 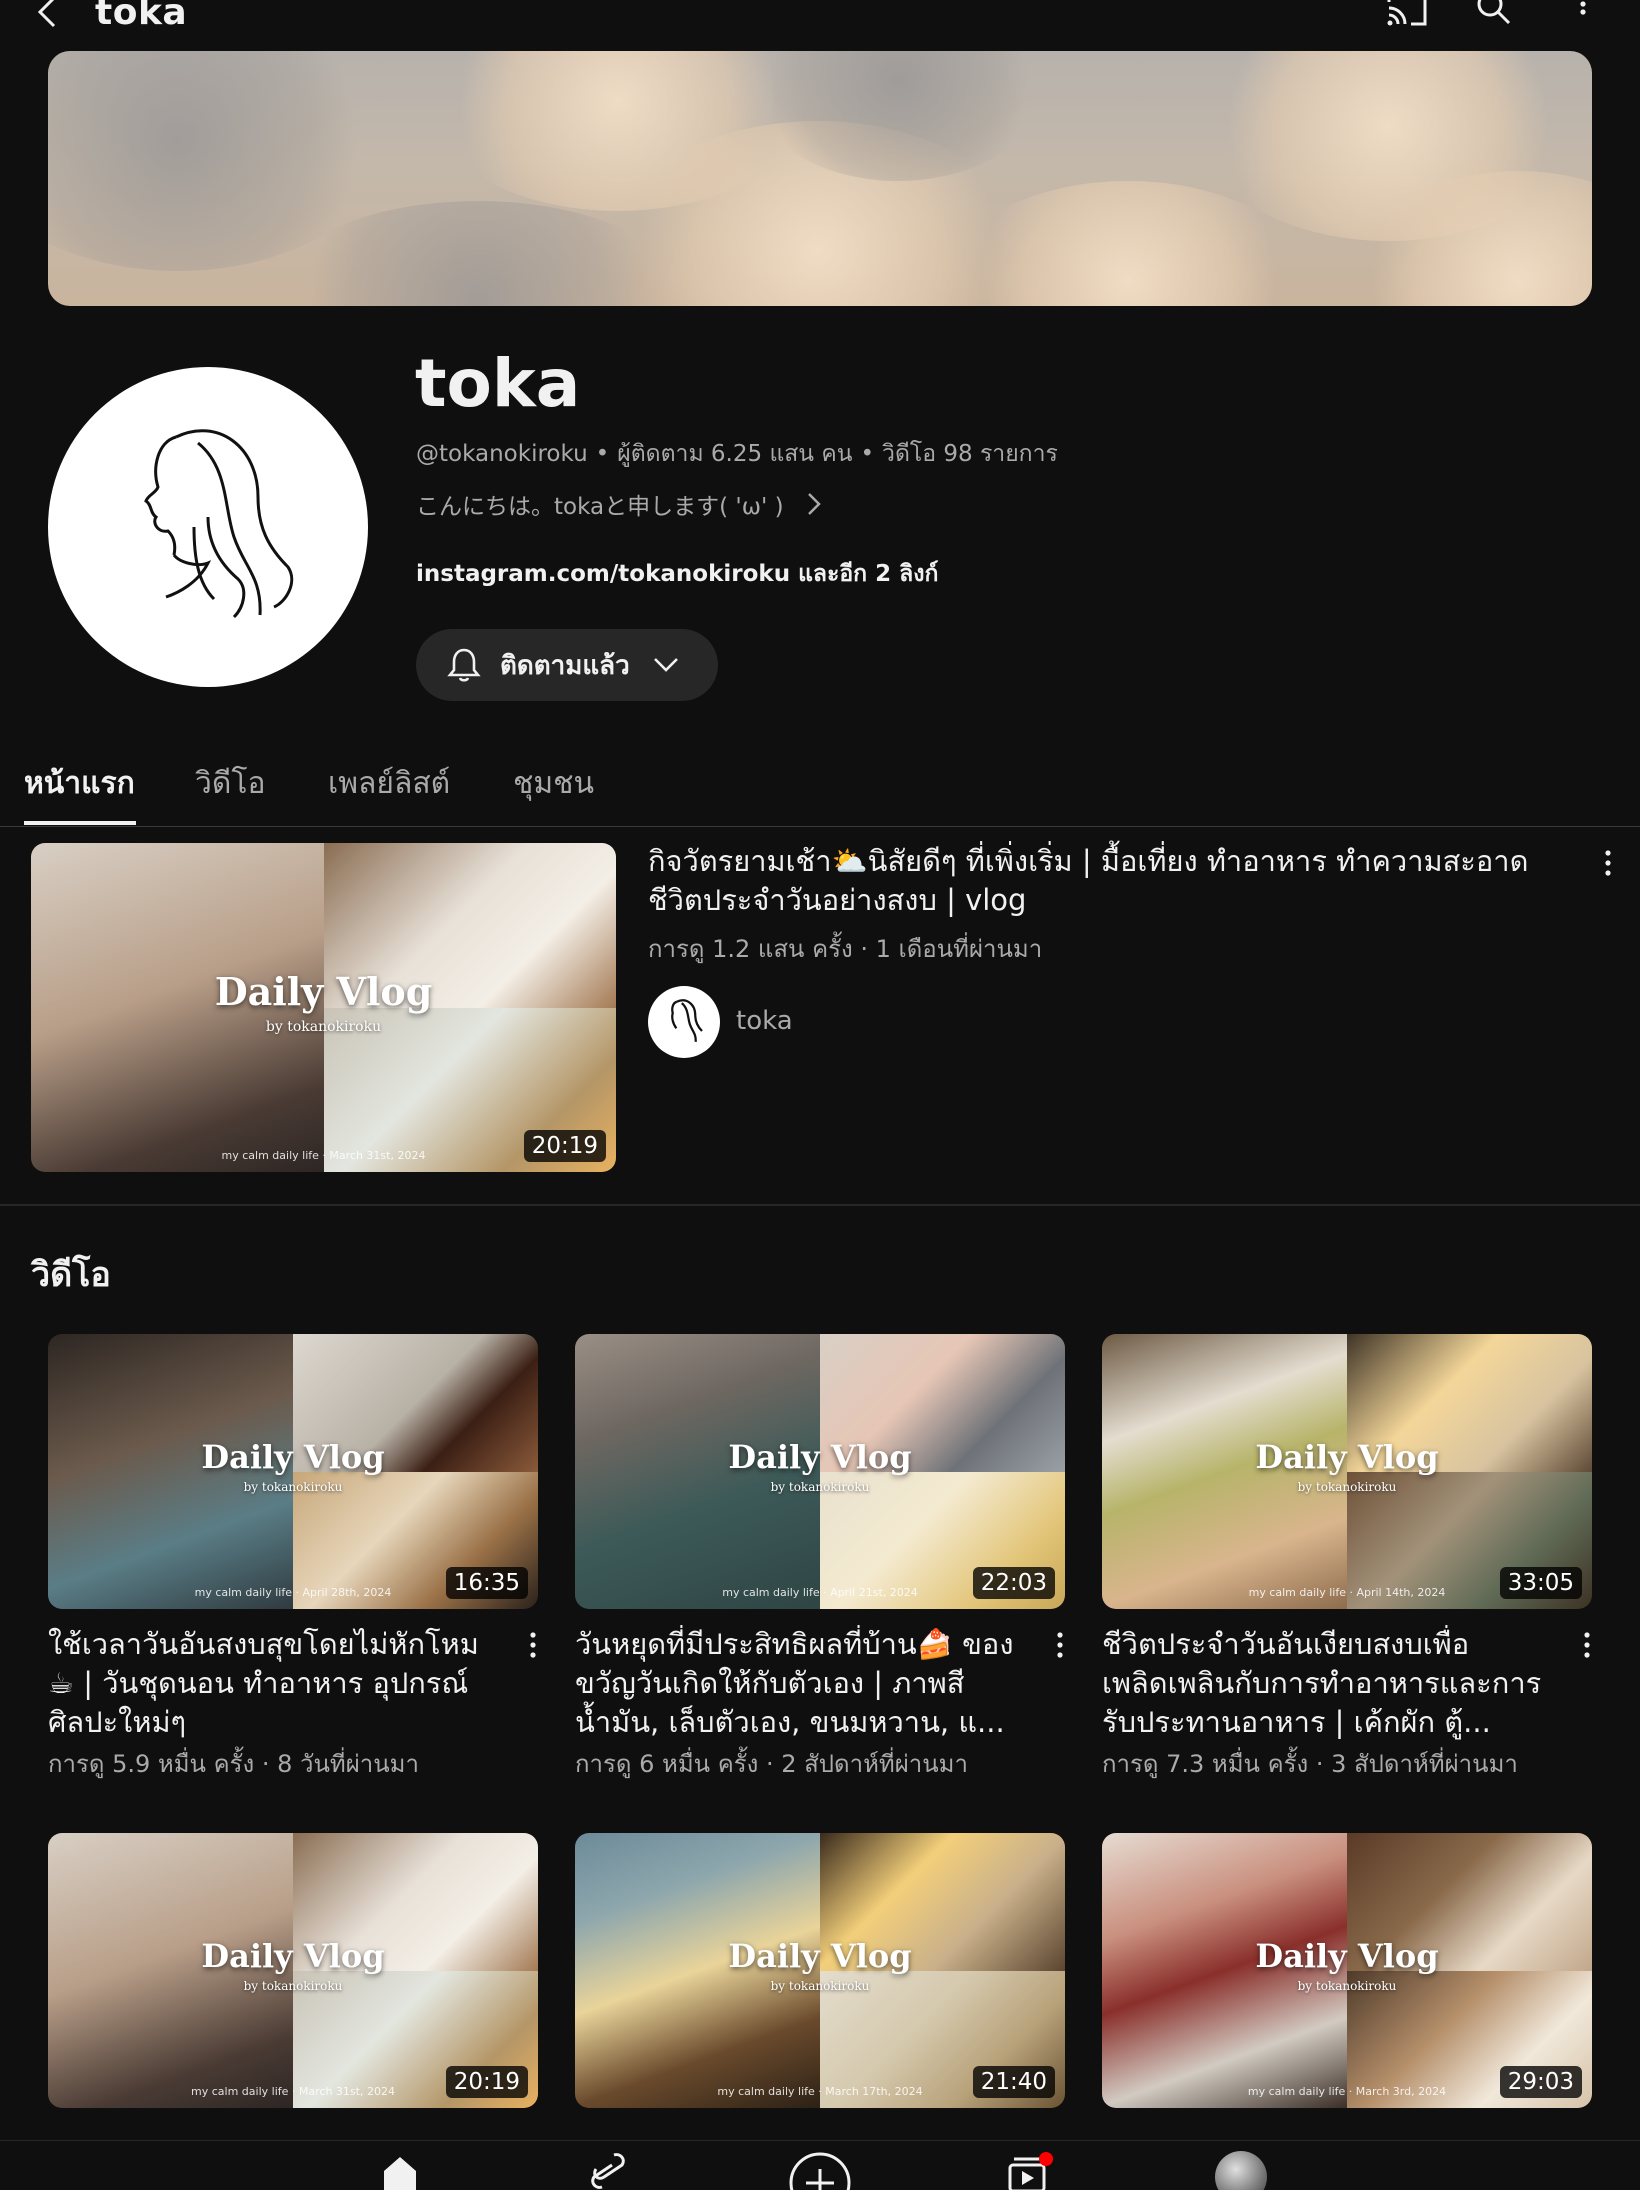 I want to click on author-name: toka, so click(x=764, y=1021).